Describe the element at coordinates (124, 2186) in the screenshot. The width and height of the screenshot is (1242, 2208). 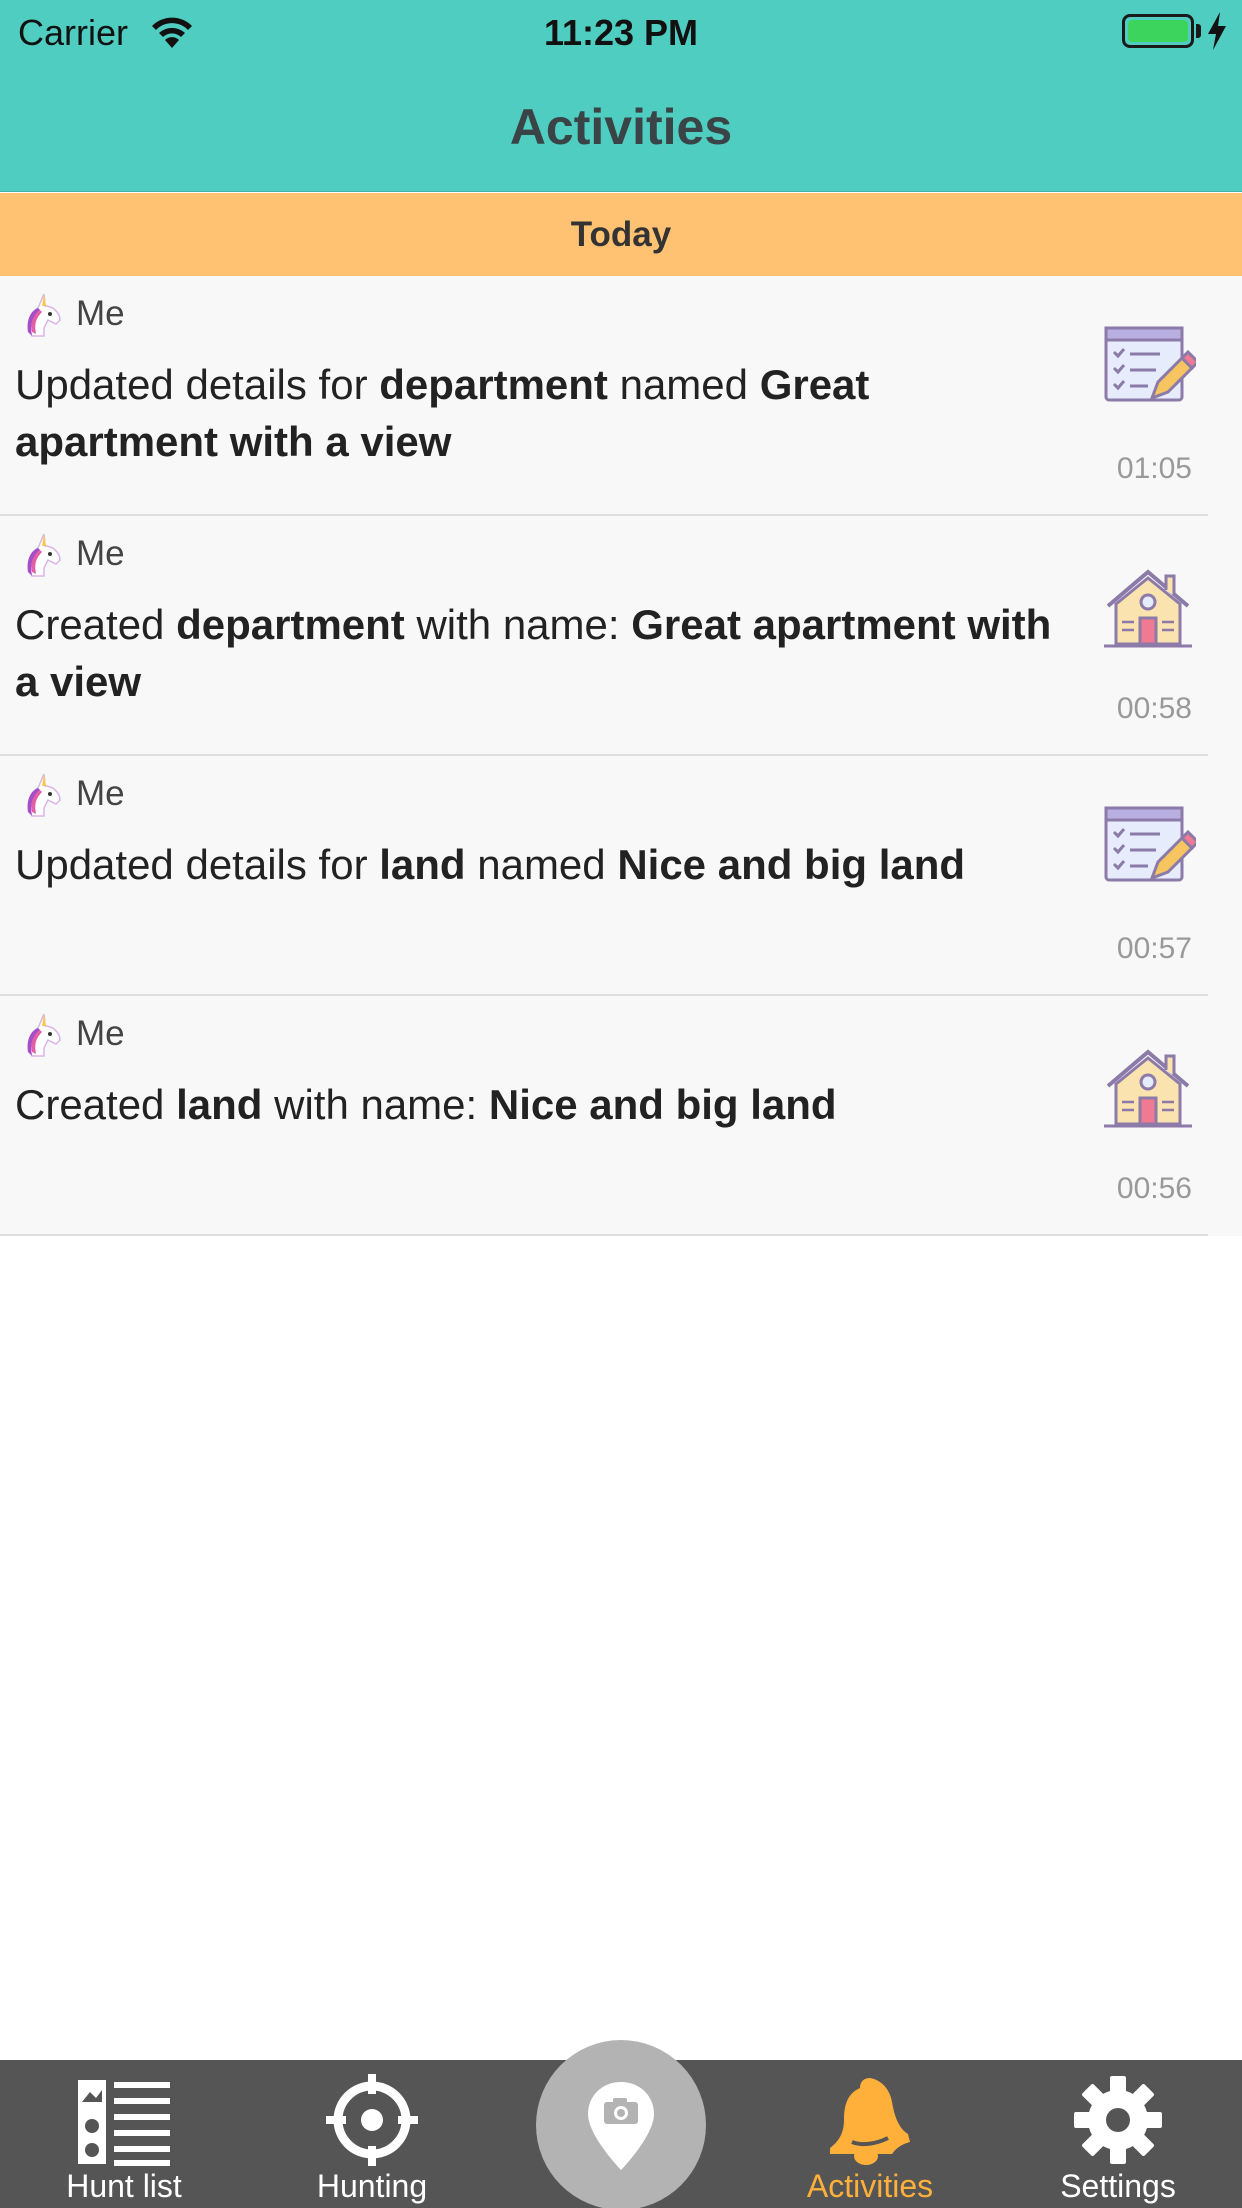
I see `tab-label: Hunt list` at that location.